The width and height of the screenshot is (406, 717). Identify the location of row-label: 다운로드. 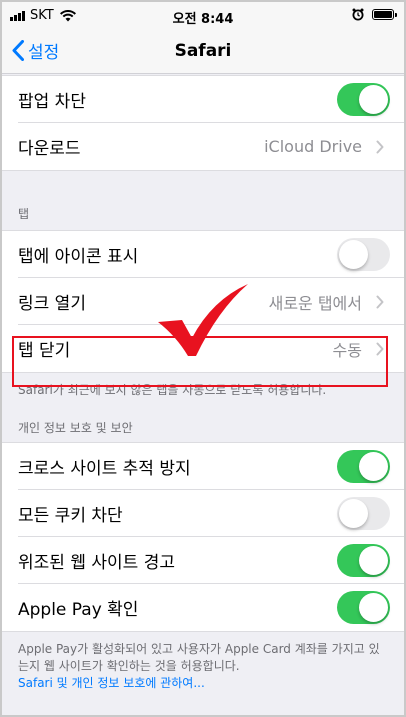
(49, 149).